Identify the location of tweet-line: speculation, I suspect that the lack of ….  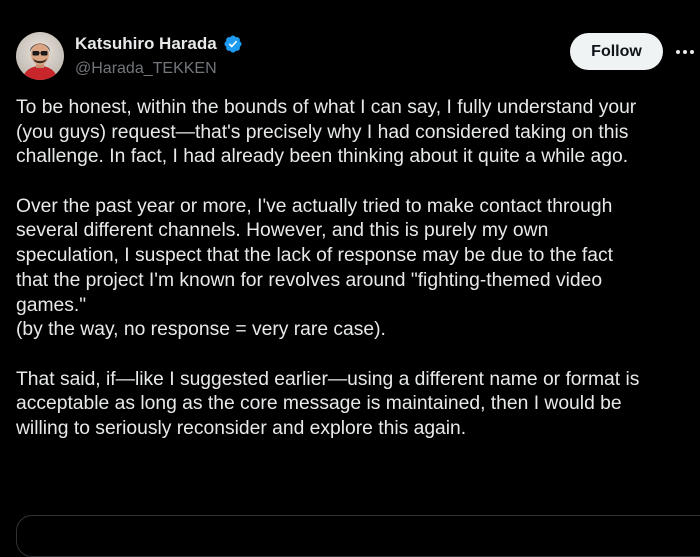
(315, 256).